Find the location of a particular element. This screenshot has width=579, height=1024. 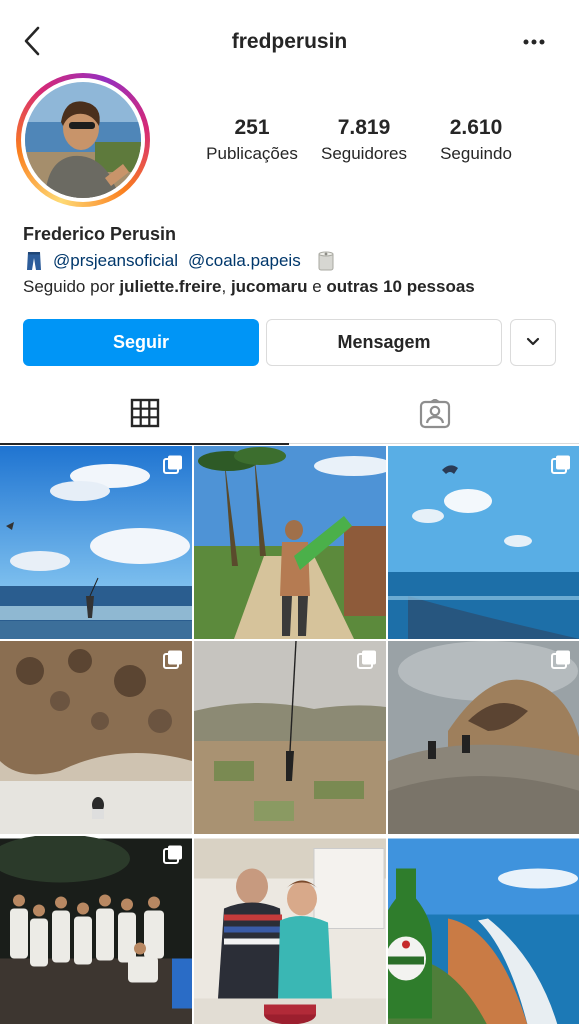

tab-tagged is located at coordinates (434, 416).